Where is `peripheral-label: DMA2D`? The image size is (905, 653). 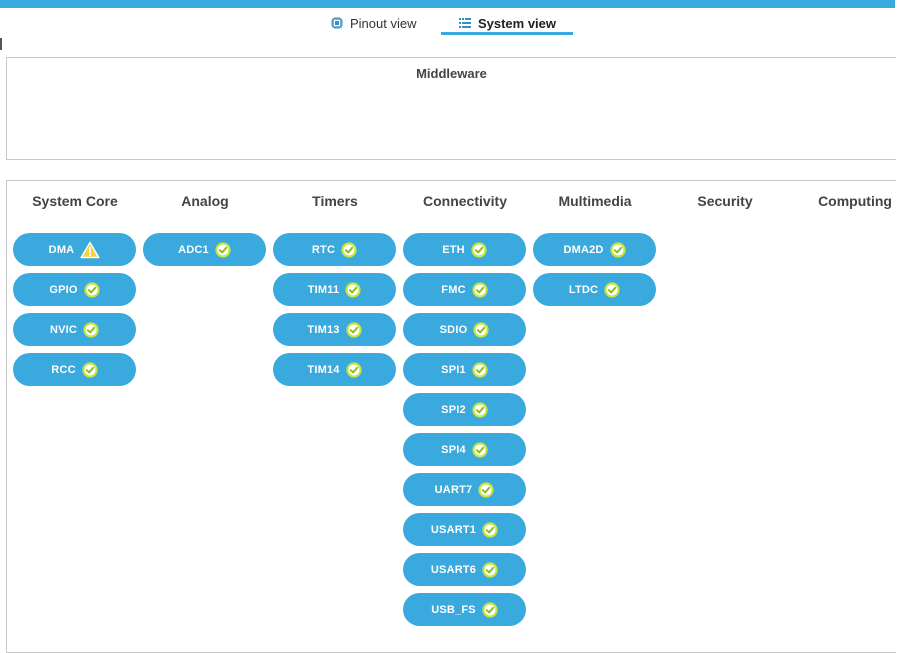
peripheral-label: DMA2D is located at coordinates (583, 249).